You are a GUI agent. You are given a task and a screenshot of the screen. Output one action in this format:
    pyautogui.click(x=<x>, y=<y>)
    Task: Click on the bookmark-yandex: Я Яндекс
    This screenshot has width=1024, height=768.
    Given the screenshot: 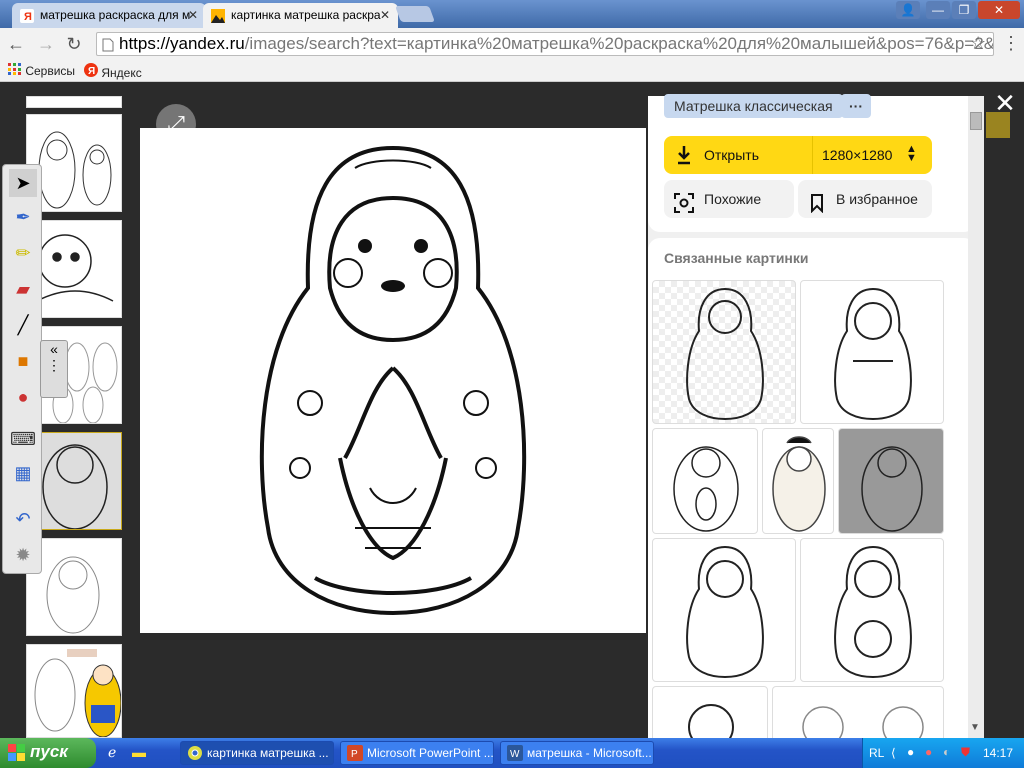 What is the action you would take?
    pyautogui.click(x=113, y=71)
    